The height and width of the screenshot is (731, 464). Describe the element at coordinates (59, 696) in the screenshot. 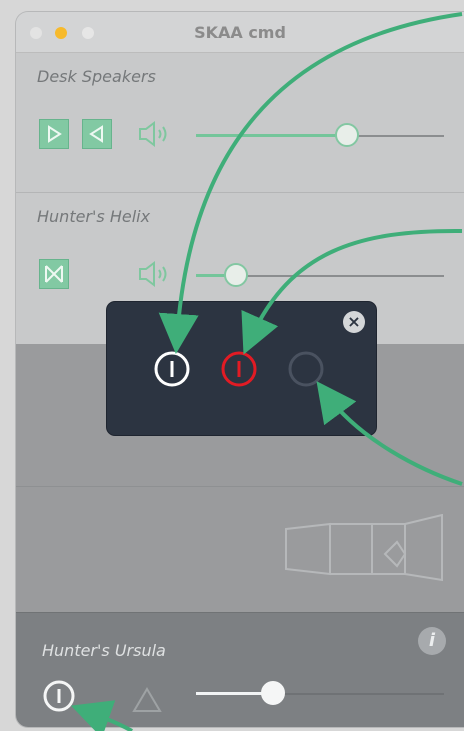

I see `power-icon` at that location.